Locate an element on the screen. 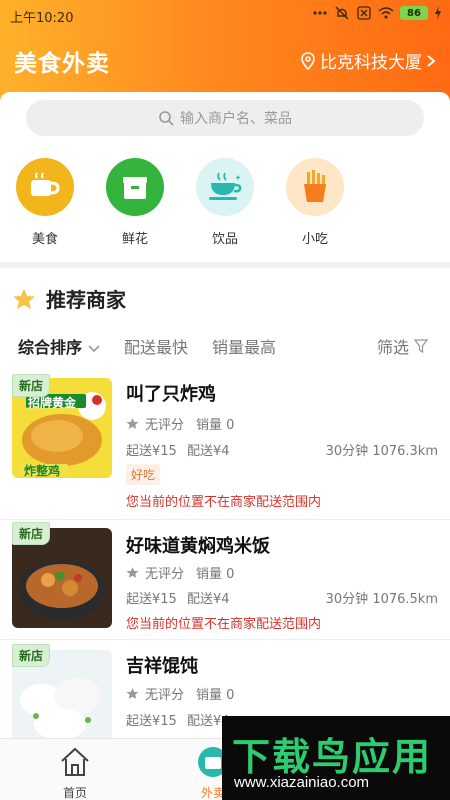 The image size is (450, 800). category-label: 美食 is located at coordinates (44, 239).